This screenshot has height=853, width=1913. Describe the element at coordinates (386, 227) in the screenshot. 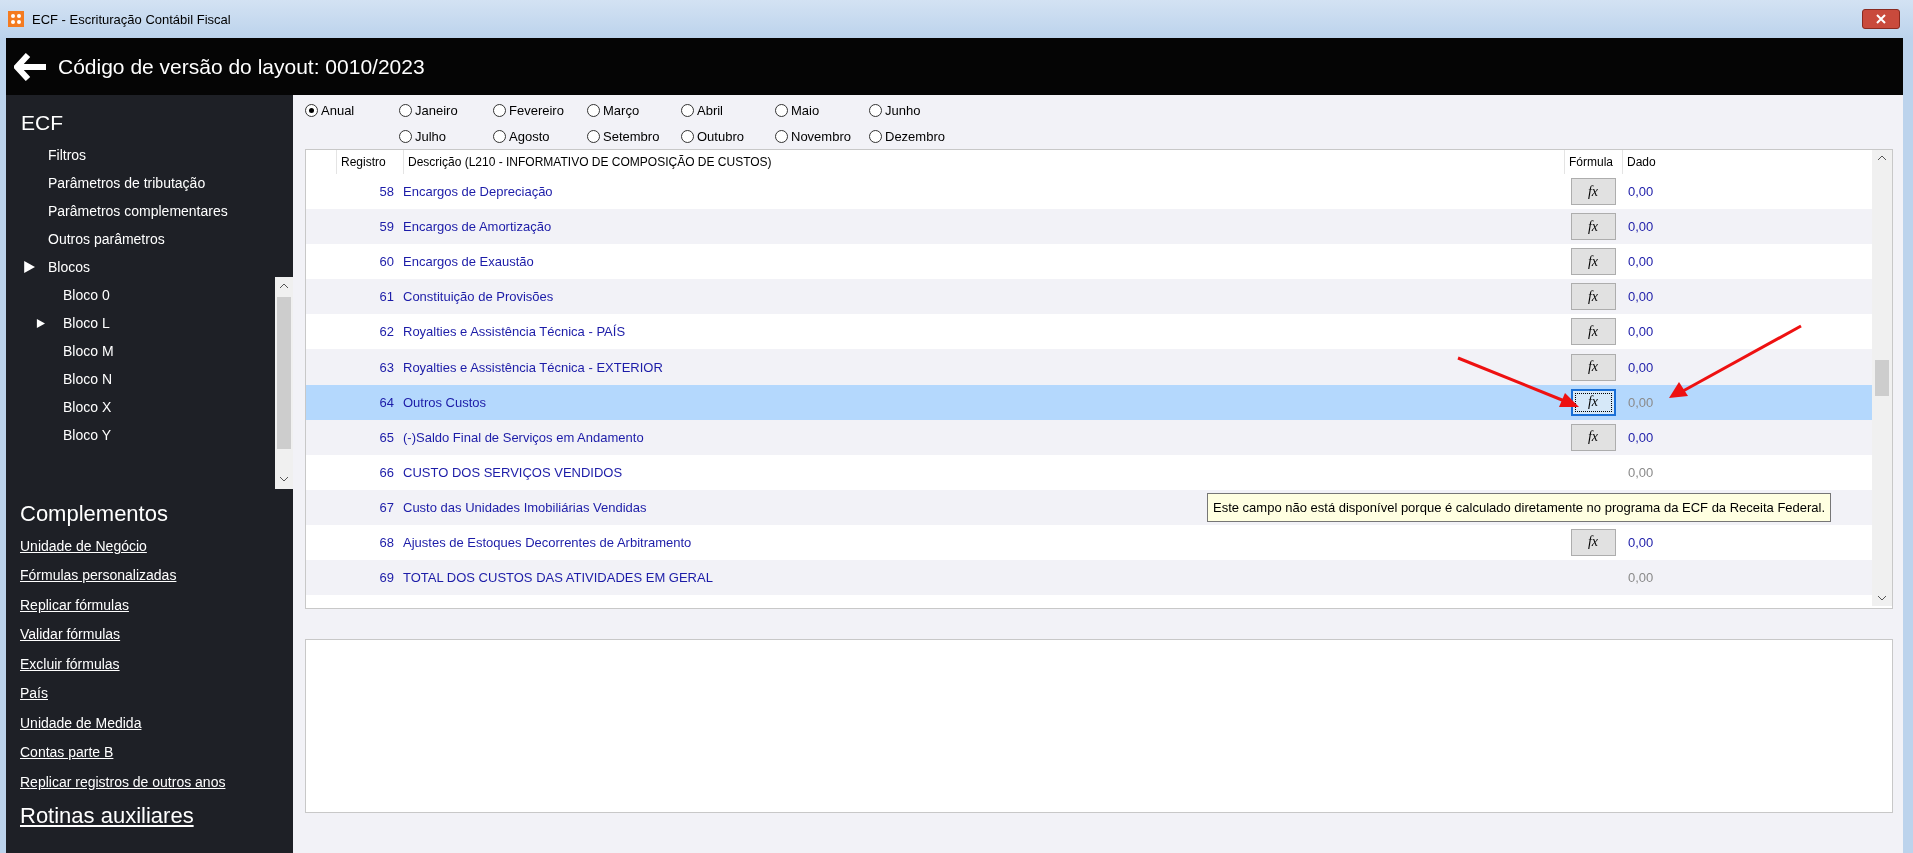

I see `table-cell: 59` at that location.